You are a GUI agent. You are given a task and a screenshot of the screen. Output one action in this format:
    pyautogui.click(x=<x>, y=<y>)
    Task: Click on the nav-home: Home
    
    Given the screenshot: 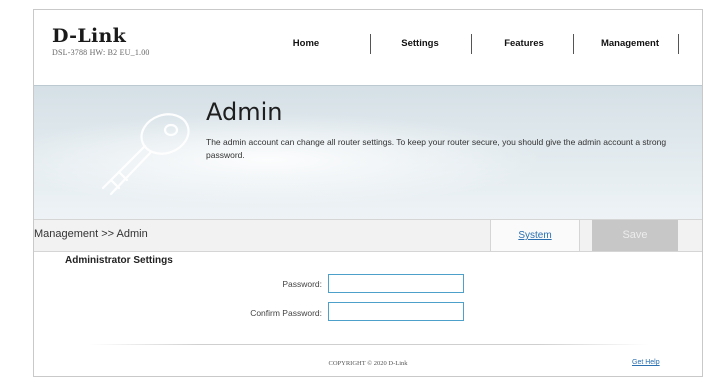 What is the action you would take?
    pyautogui.click(x=306, y=44)
    